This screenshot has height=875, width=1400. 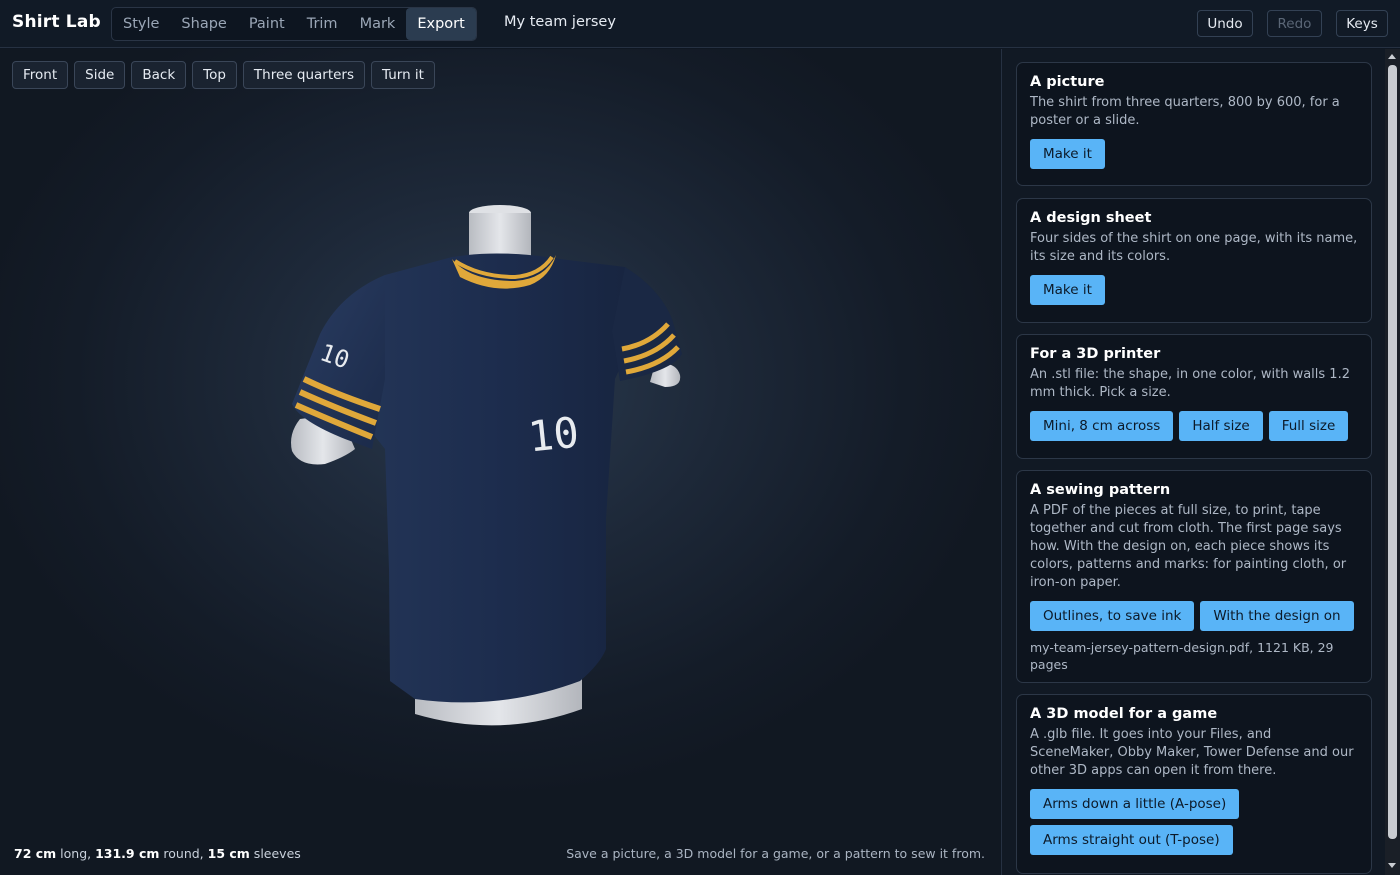 I want to click on tab-trim: Trim, so click(x=322, y=24).